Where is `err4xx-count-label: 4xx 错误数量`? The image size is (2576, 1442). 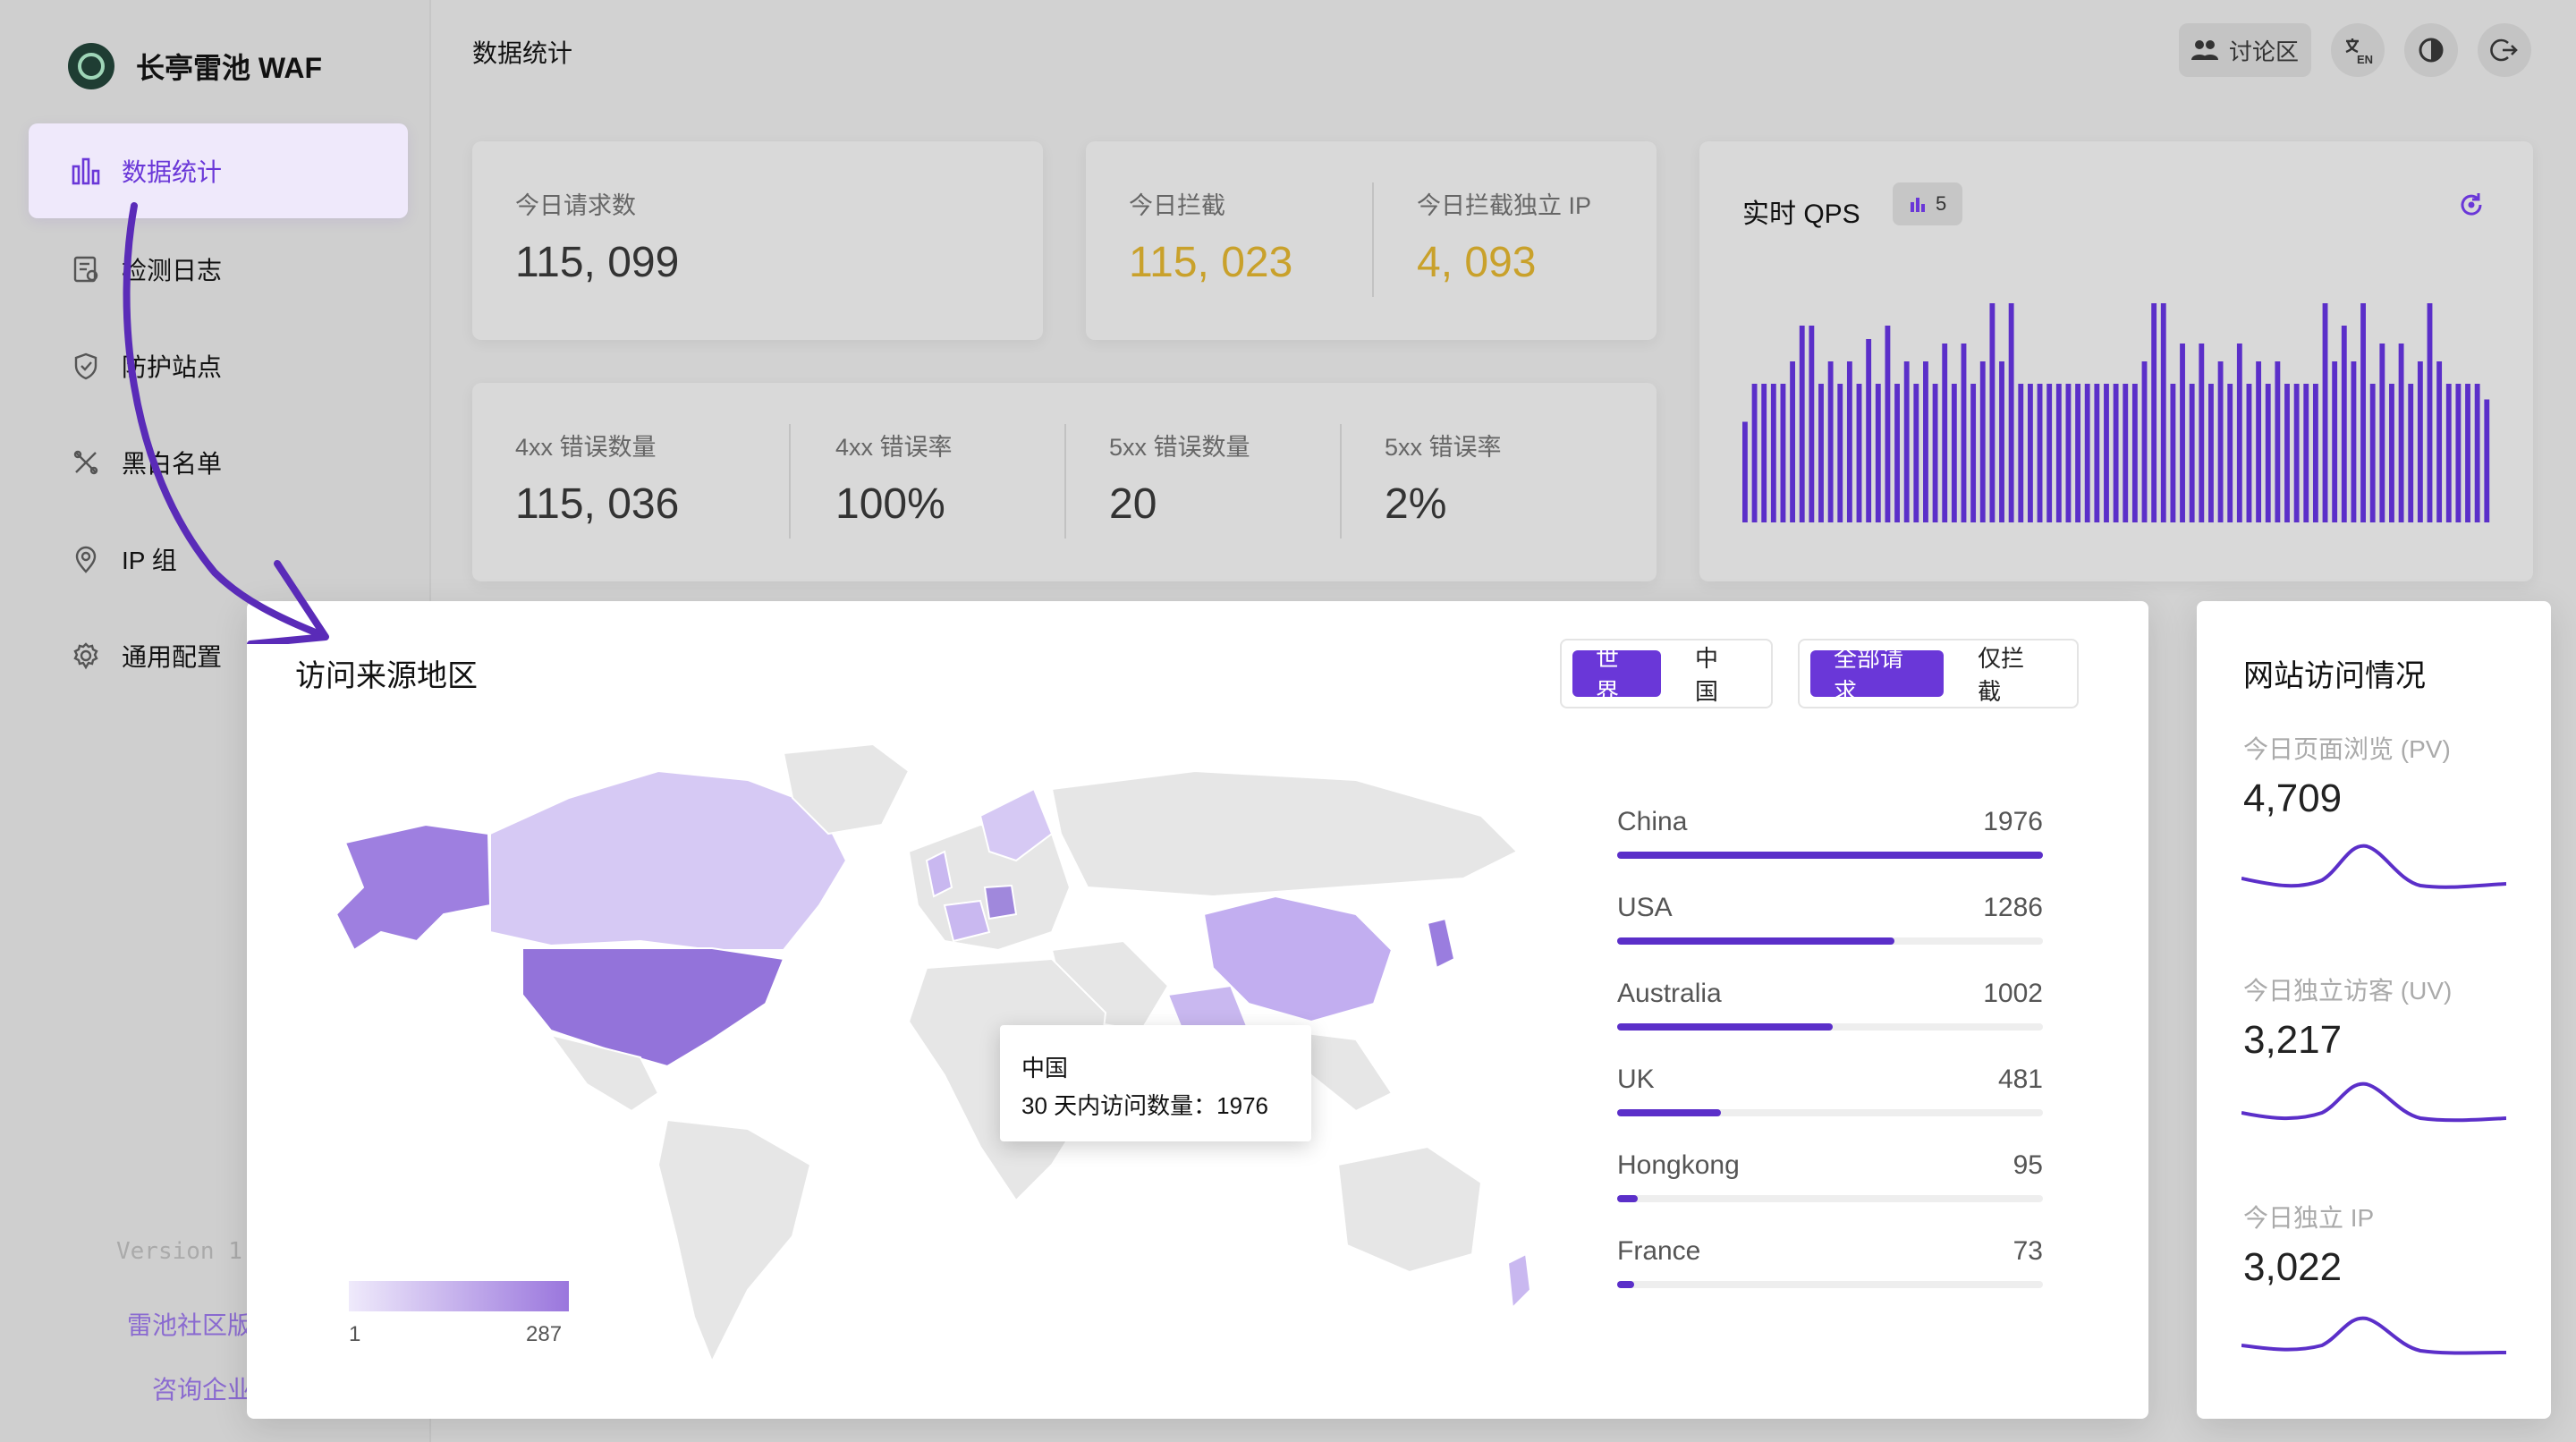
err4xx-count-label: 4xx 错误数量 is located at coordinates (586, 447).